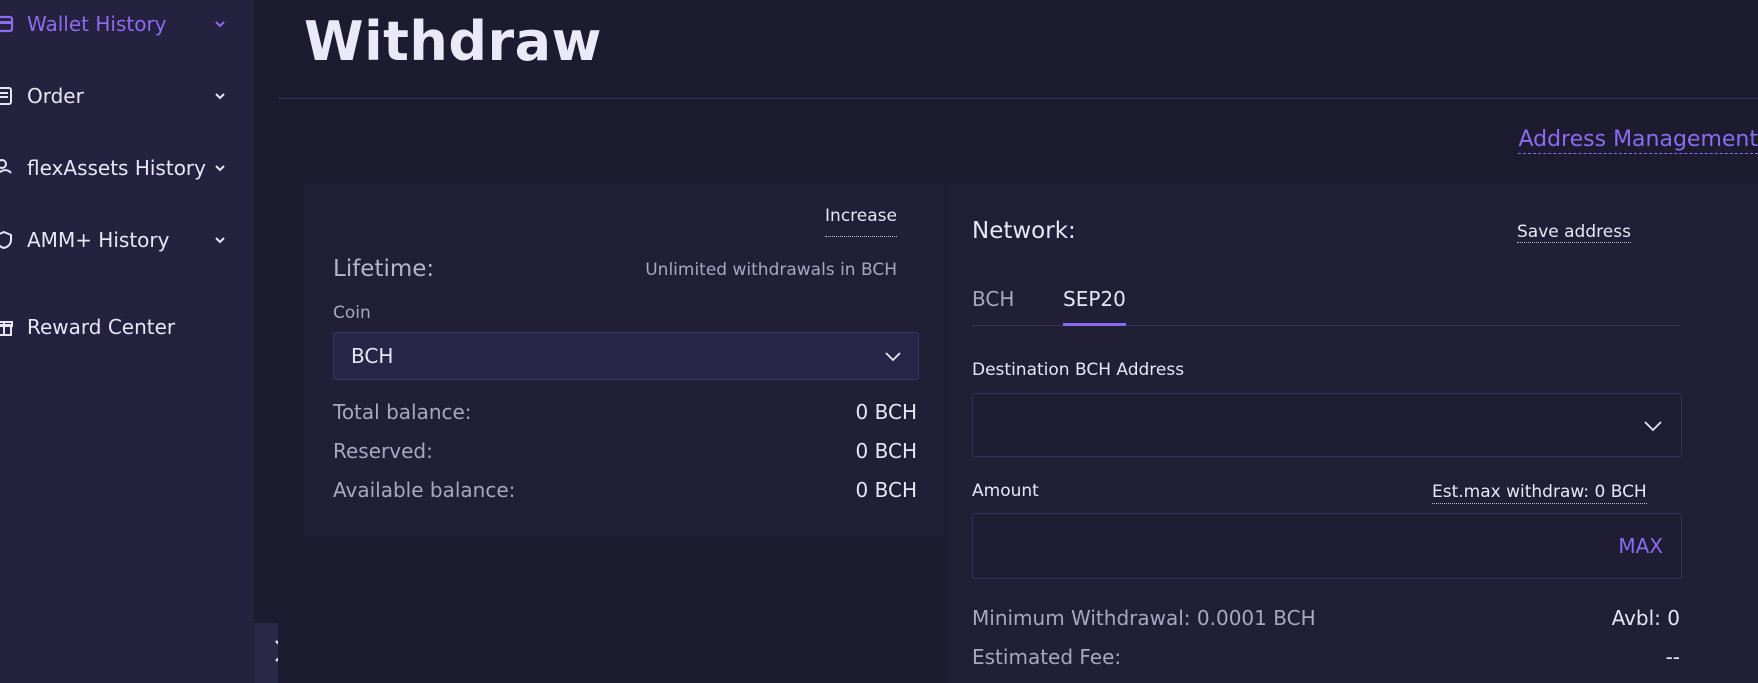 This screenshot has height=683, width=1758. Describe the element at coordinates (127, 96) in the screenshot. I see `sidebar-item-order: Order` at that location.